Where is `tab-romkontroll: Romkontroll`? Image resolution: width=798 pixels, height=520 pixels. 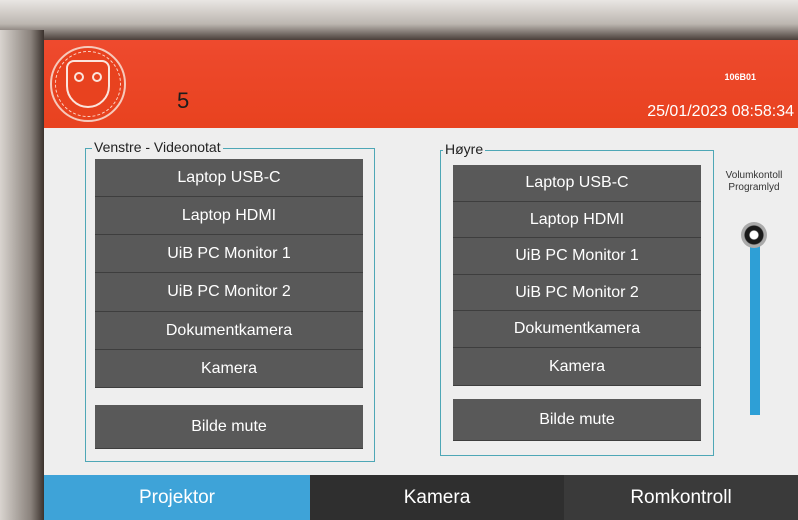
tab-romkontroll: Romkontroll is located at coordinates (681, 497).